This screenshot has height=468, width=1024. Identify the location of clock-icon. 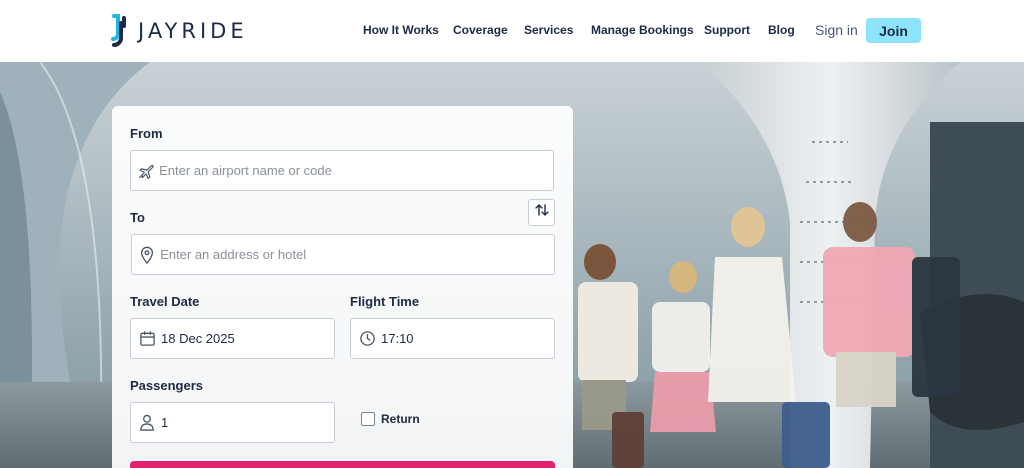
(367, 338).